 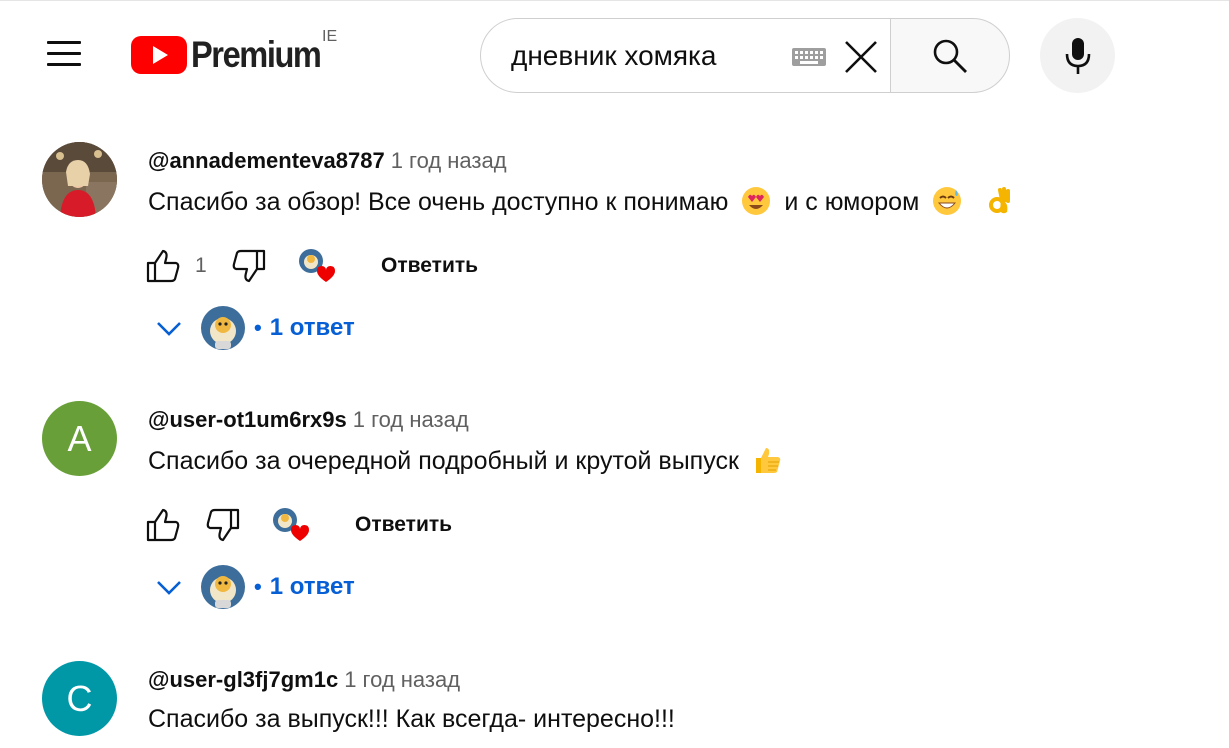 I want to click on voice-search-button, so click(x=1077, y=55).